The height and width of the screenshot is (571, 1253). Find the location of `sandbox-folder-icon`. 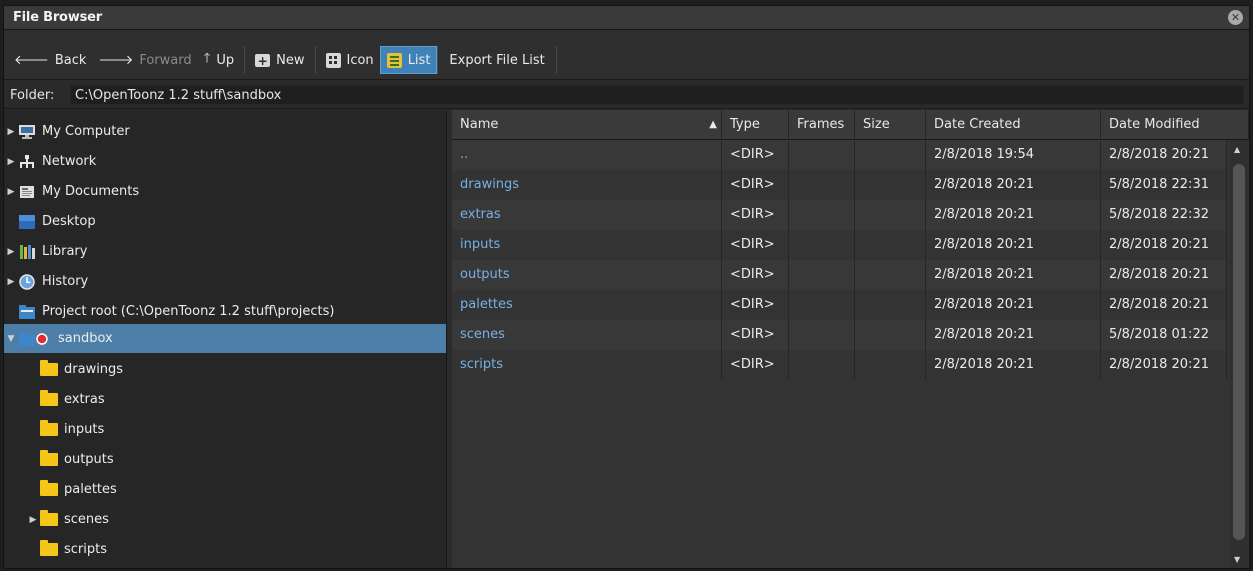

sandbox-folder-icon is located at coordinates (35, 339).